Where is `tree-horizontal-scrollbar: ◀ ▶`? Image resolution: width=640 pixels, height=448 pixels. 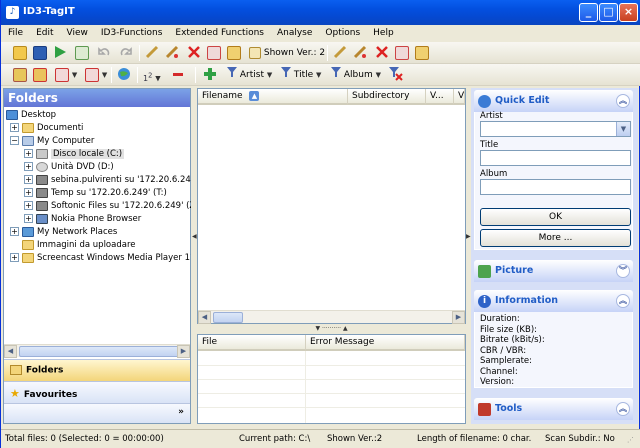
tree-horizontal-scrollbar: ◀ ▶ is located at coordinates (97, 351).